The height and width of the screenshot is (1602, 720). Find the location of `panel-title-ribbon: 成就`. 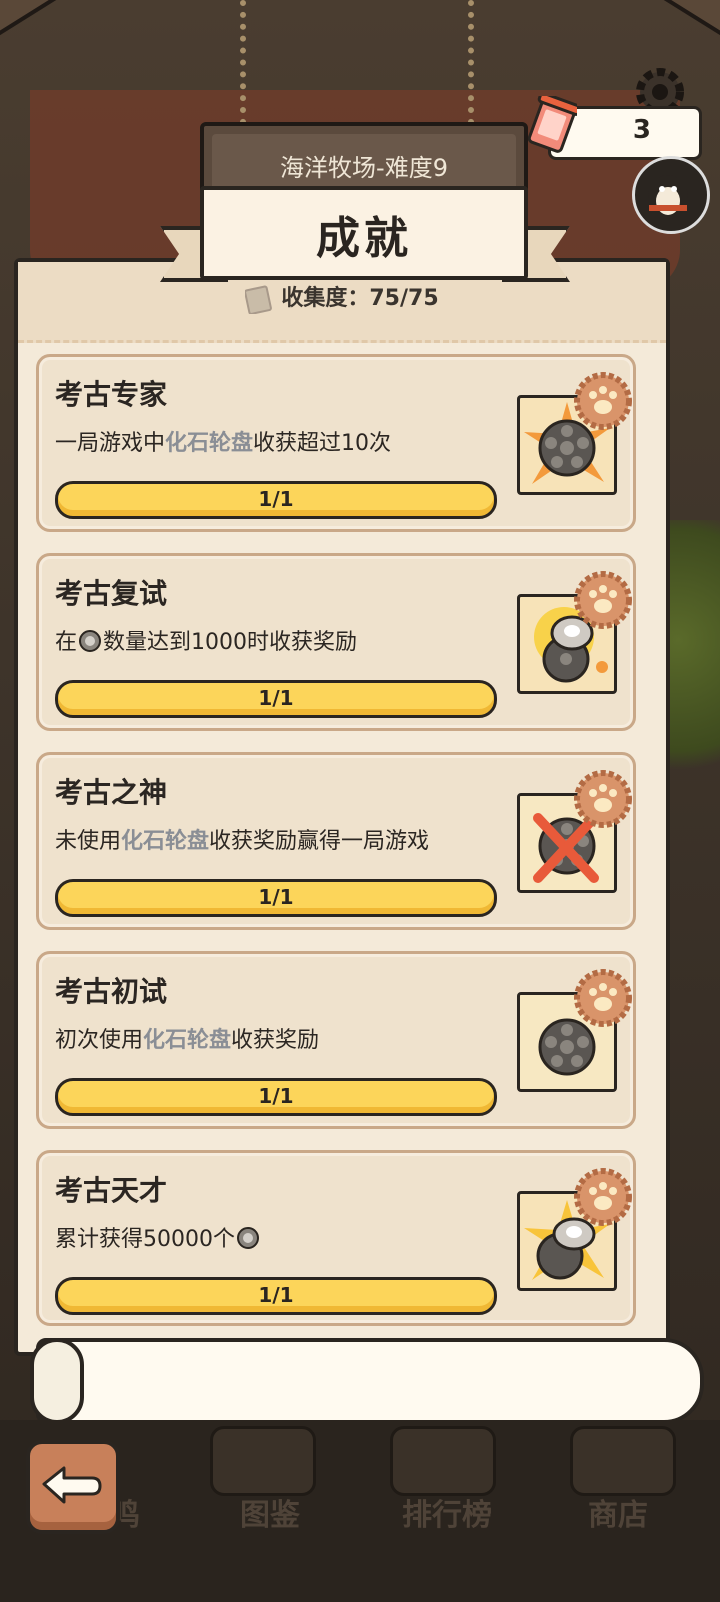

panel-title-ribbon: 成就 is located at coordinates (364, 233).